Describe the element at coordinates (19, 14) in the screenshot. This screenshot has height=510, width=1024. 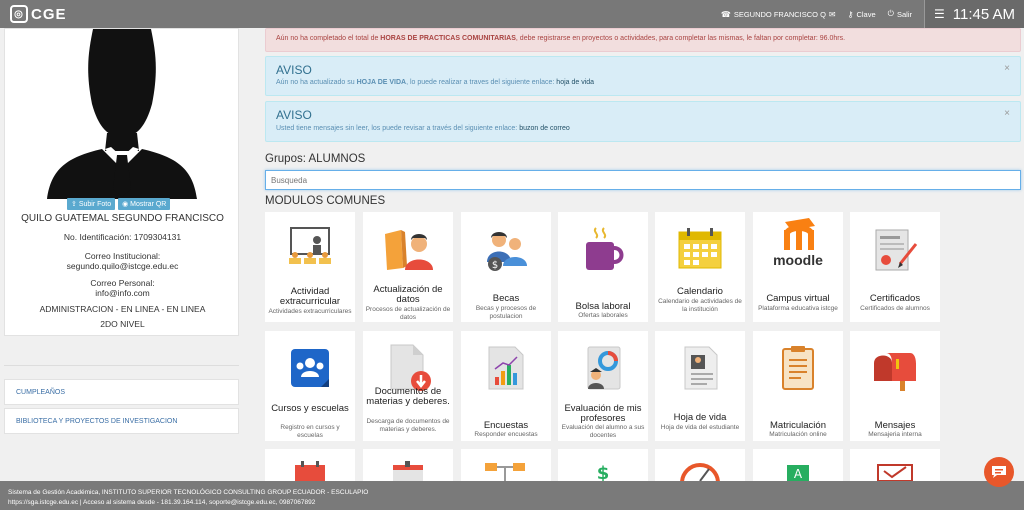
I see `logo-icon: ◎` at that location.